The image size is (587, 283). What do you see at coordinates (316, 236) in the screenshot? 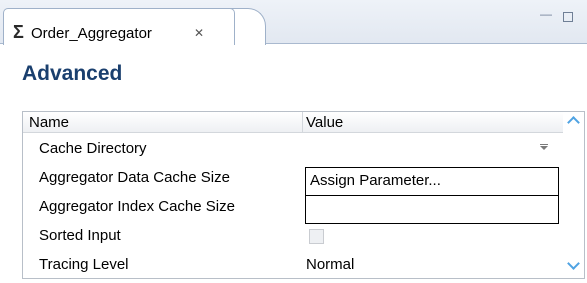
I see `sorted-input-checkbox` at bounding box center [316, 236].